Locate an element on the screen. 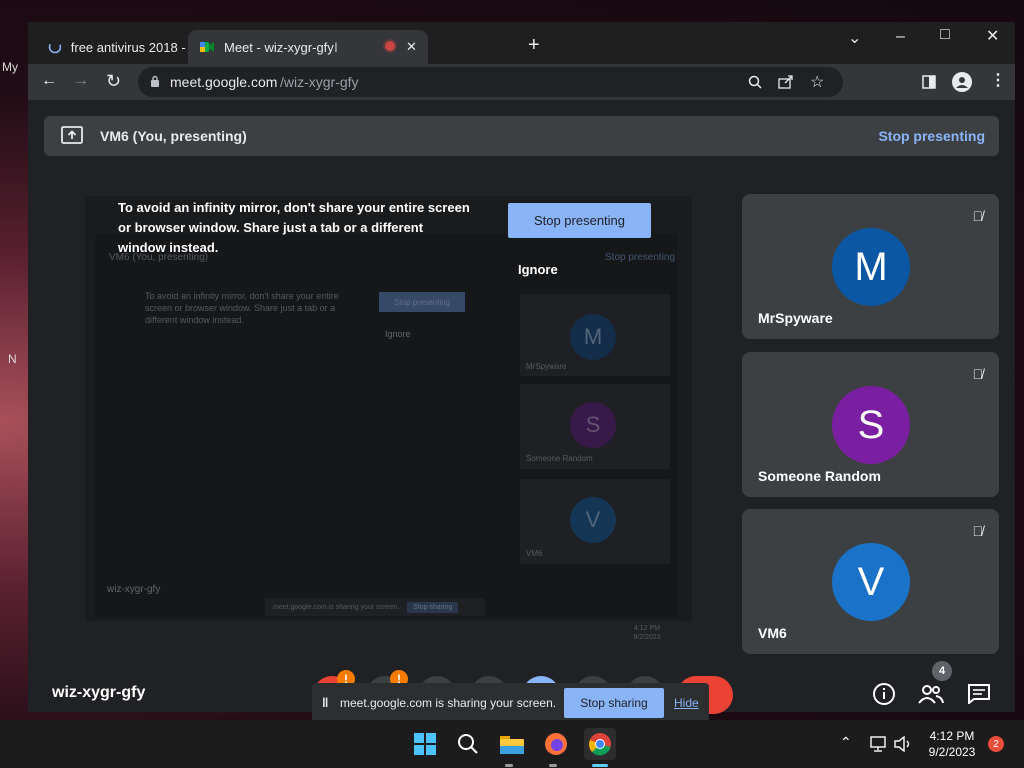 The height and width of the screenshot is (768, 1024). tab-antivirus: free antivirus 2018 - G is located at coordinates (112, 47).